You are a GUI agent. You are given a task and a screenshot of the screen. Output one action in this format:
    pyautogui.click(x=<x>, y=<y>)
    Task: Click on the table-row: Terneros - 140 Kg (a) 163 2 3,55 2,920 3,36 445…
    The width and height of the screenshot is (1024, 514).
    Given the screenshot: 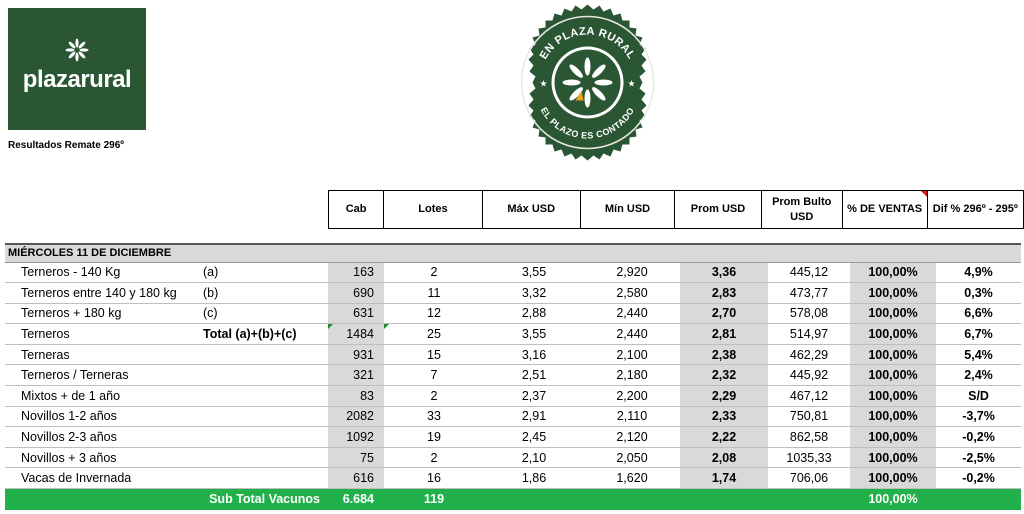 What is the action you would take?
    pyautogui.click(x=513, y=273)
    